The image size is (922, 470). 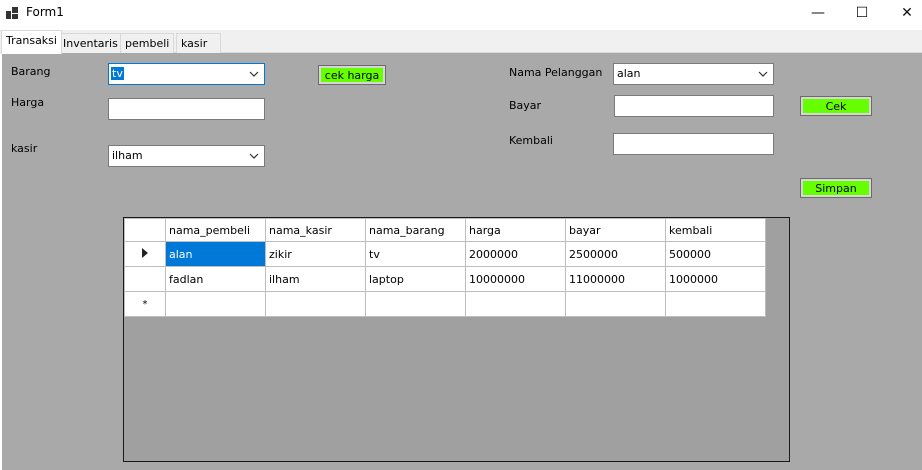 What do you see at coordinates (415, 254) in the screenshot?
I see `table-cell: tv` at bounding box center [415, 254].